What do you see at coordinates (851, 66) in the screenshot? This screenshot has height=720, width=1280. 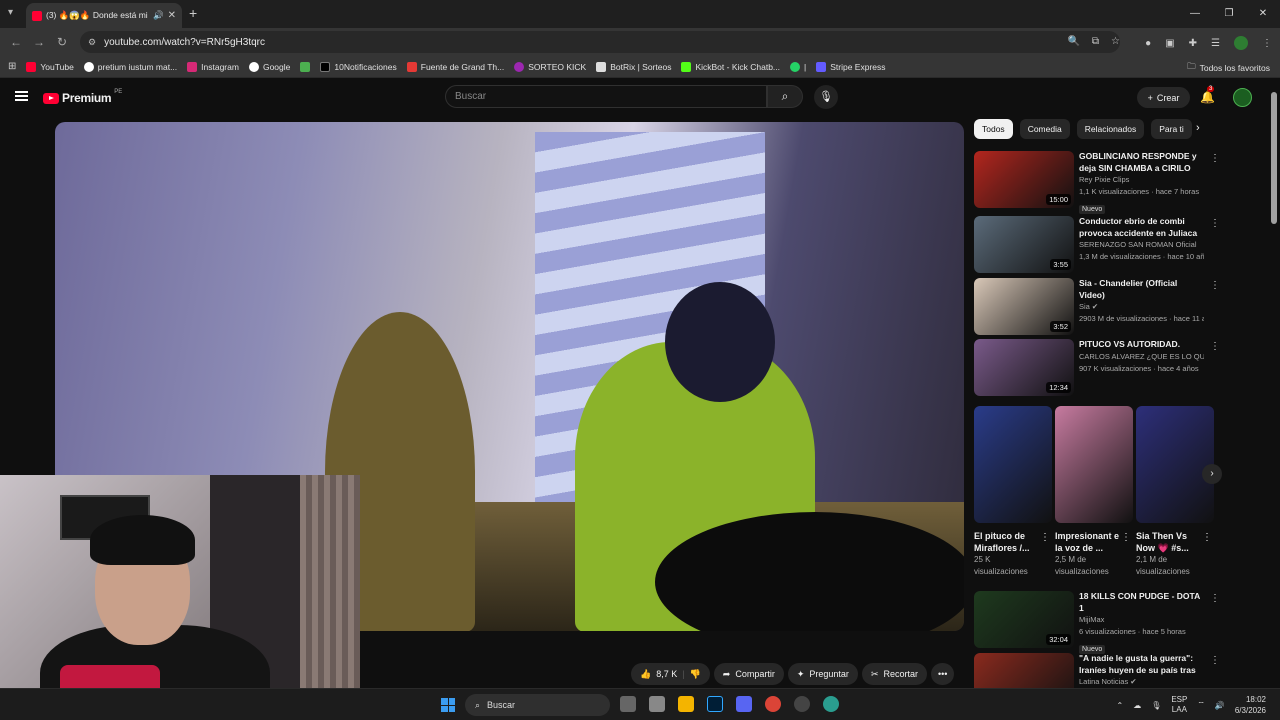 I see `bookmark-stripe: Stripe Express` at bounding box center [851, 66].